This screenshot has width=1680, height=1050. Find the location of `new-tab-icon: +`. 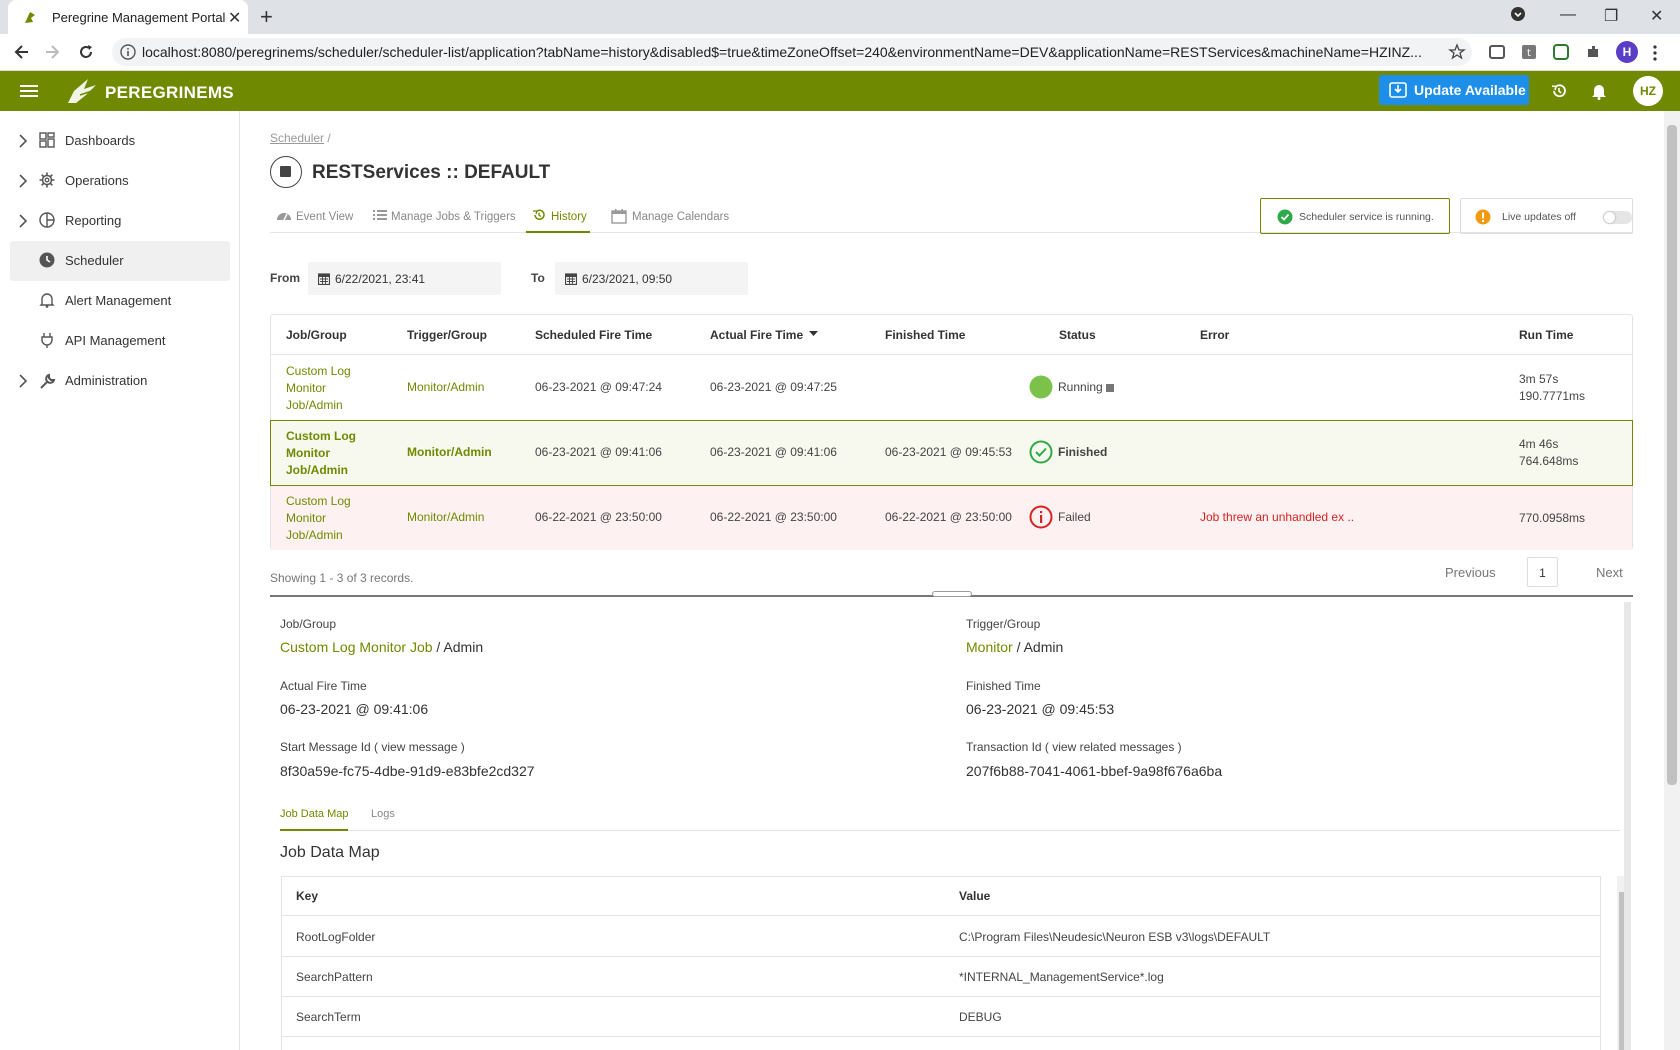

new-tab-icon: + is located at coordinates (266, 17).